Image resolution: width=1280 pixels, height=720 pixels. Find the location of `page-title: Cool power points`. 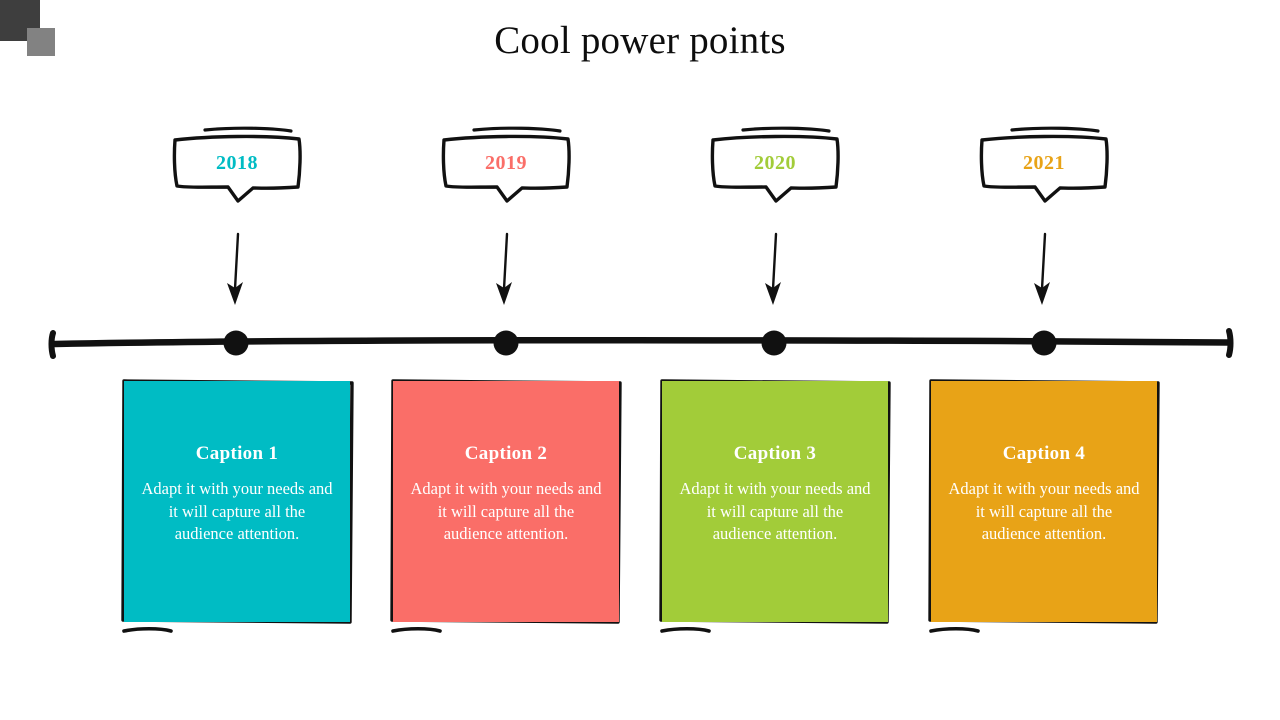

page-title: Cool power points is located at coordinates (640, 40).